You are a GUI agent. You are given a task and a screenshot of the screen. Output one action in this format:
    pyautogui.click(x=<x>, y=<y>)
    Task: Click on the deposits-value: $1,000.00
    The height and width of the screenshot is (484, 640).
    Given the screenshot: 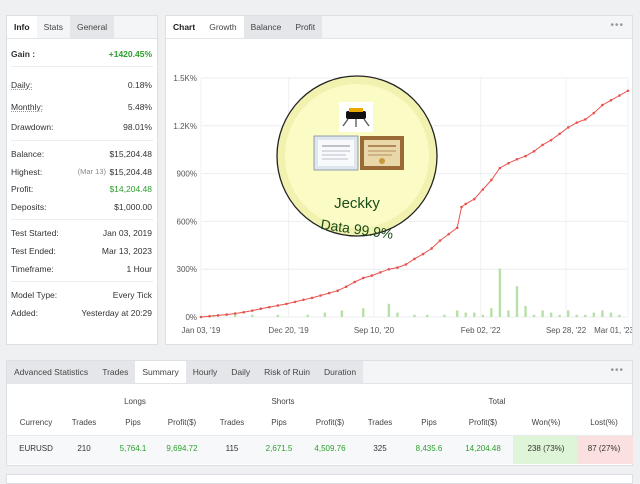 What is the action you would take?
    pyautogui.click(x=133, y=207)
    